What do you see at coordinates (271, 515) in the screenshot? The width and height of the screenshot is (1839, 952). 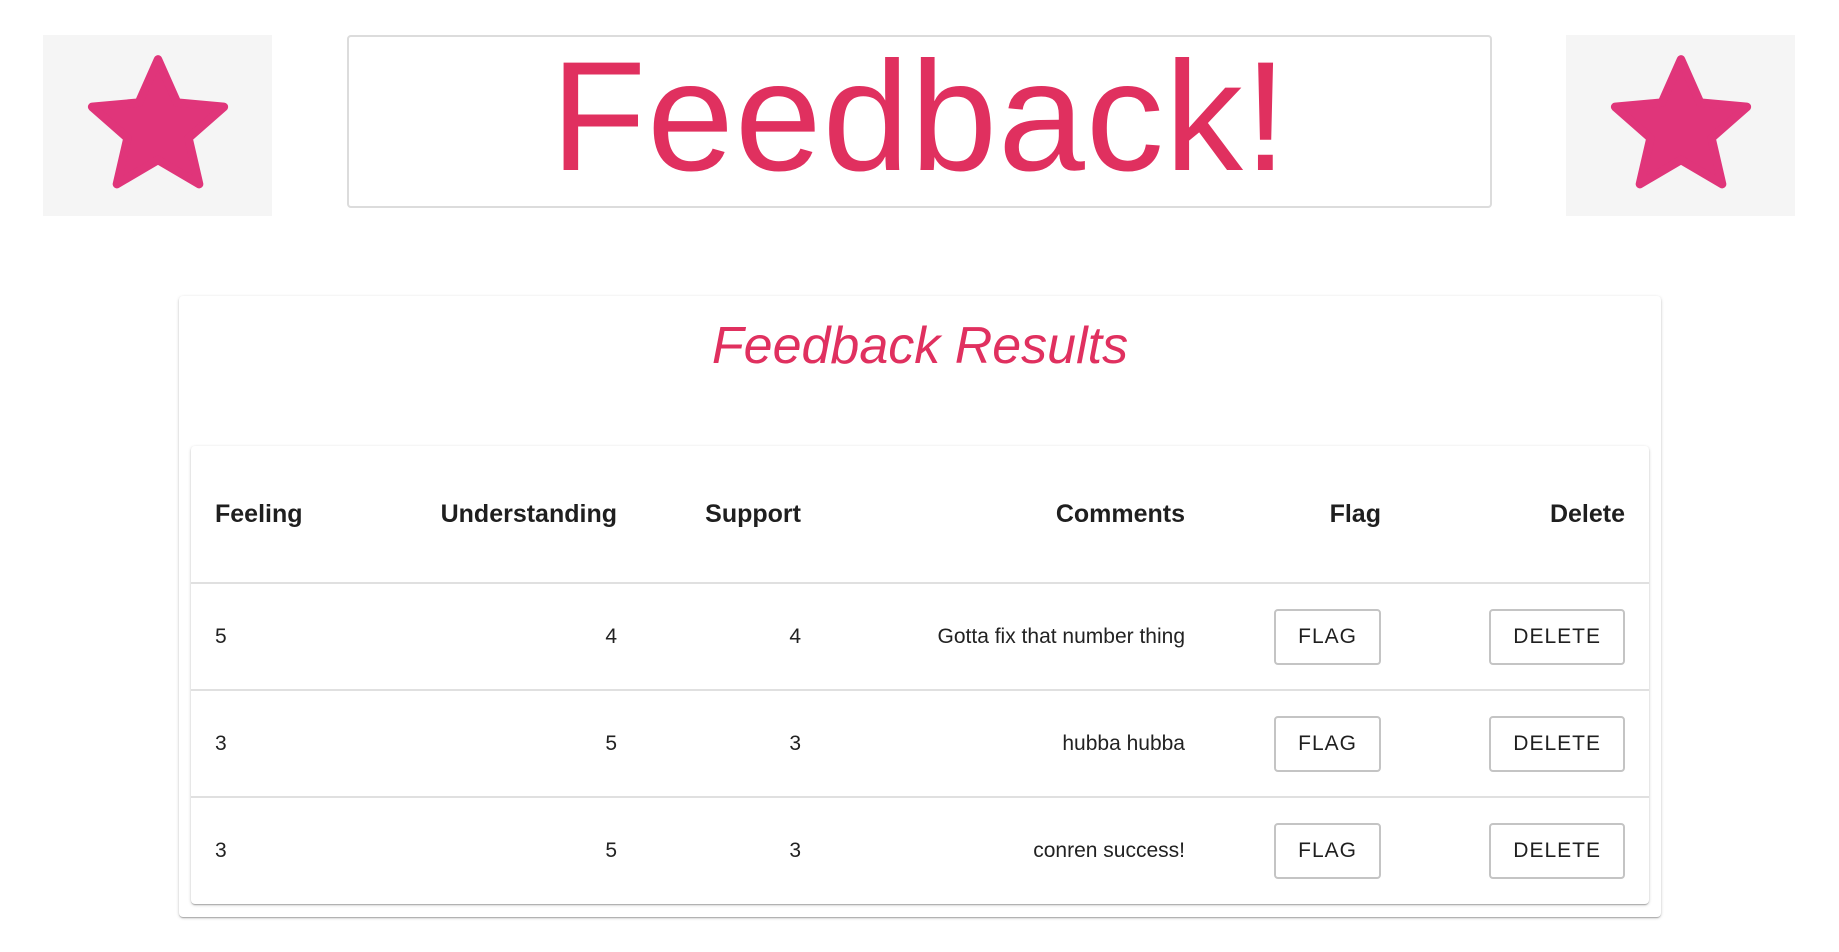 I see `column-header-feeling: Feeling` at bounding box center [271, 515].